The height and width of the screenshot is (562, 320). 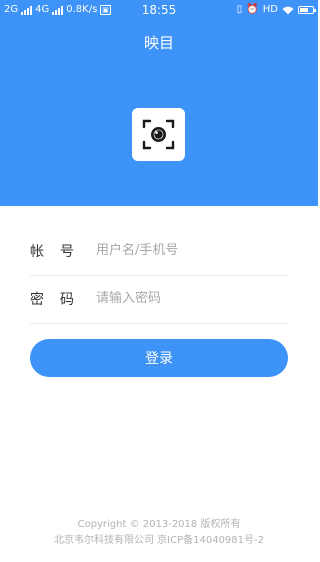 I want to click on wifi-icon, so click(x=288, y=10).